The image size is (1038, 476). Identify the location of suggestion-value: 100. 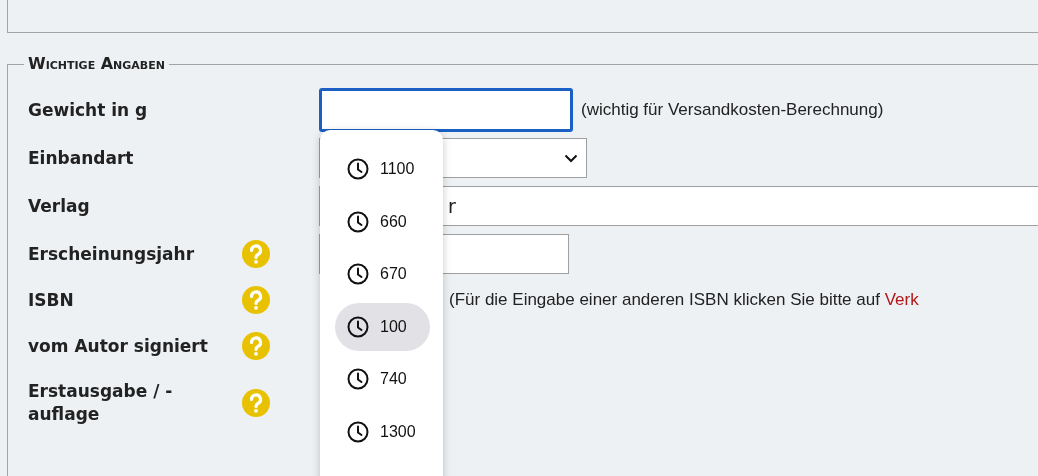
(393, 326).